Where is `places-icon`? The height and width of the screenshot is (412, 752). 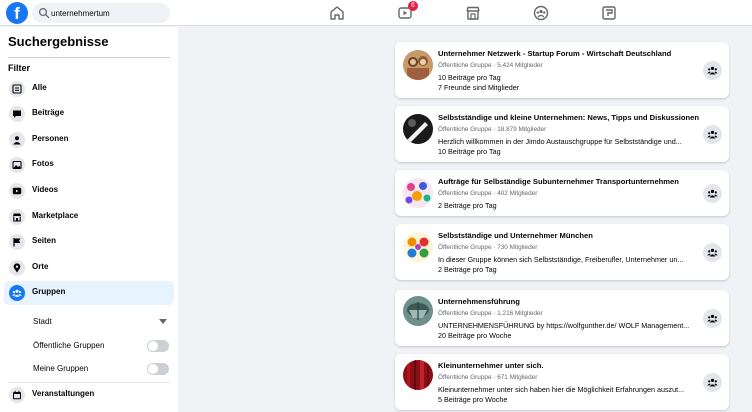 places-icon is located at coordinates (17, 268).